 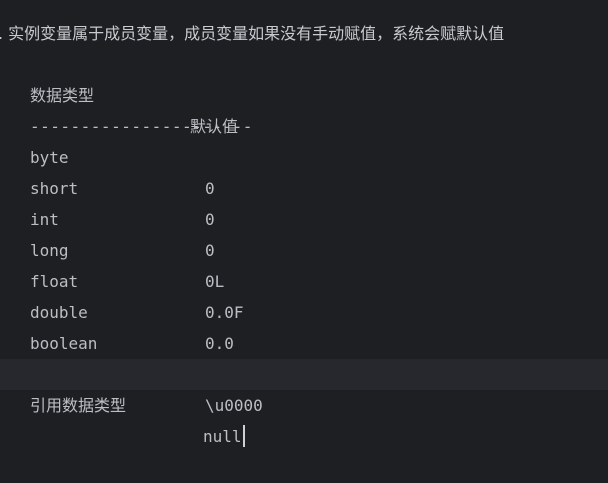 I want to click on row-type: 引用数据类型, so click(x=78, y=405).